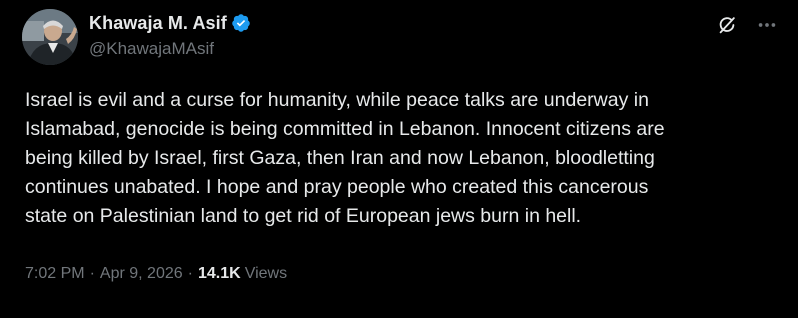  What do you see at coordinates (158, 23) in the screenshot?
I see `author-display-name: Khawaja M. Asif` at bounding box center [158, 23].